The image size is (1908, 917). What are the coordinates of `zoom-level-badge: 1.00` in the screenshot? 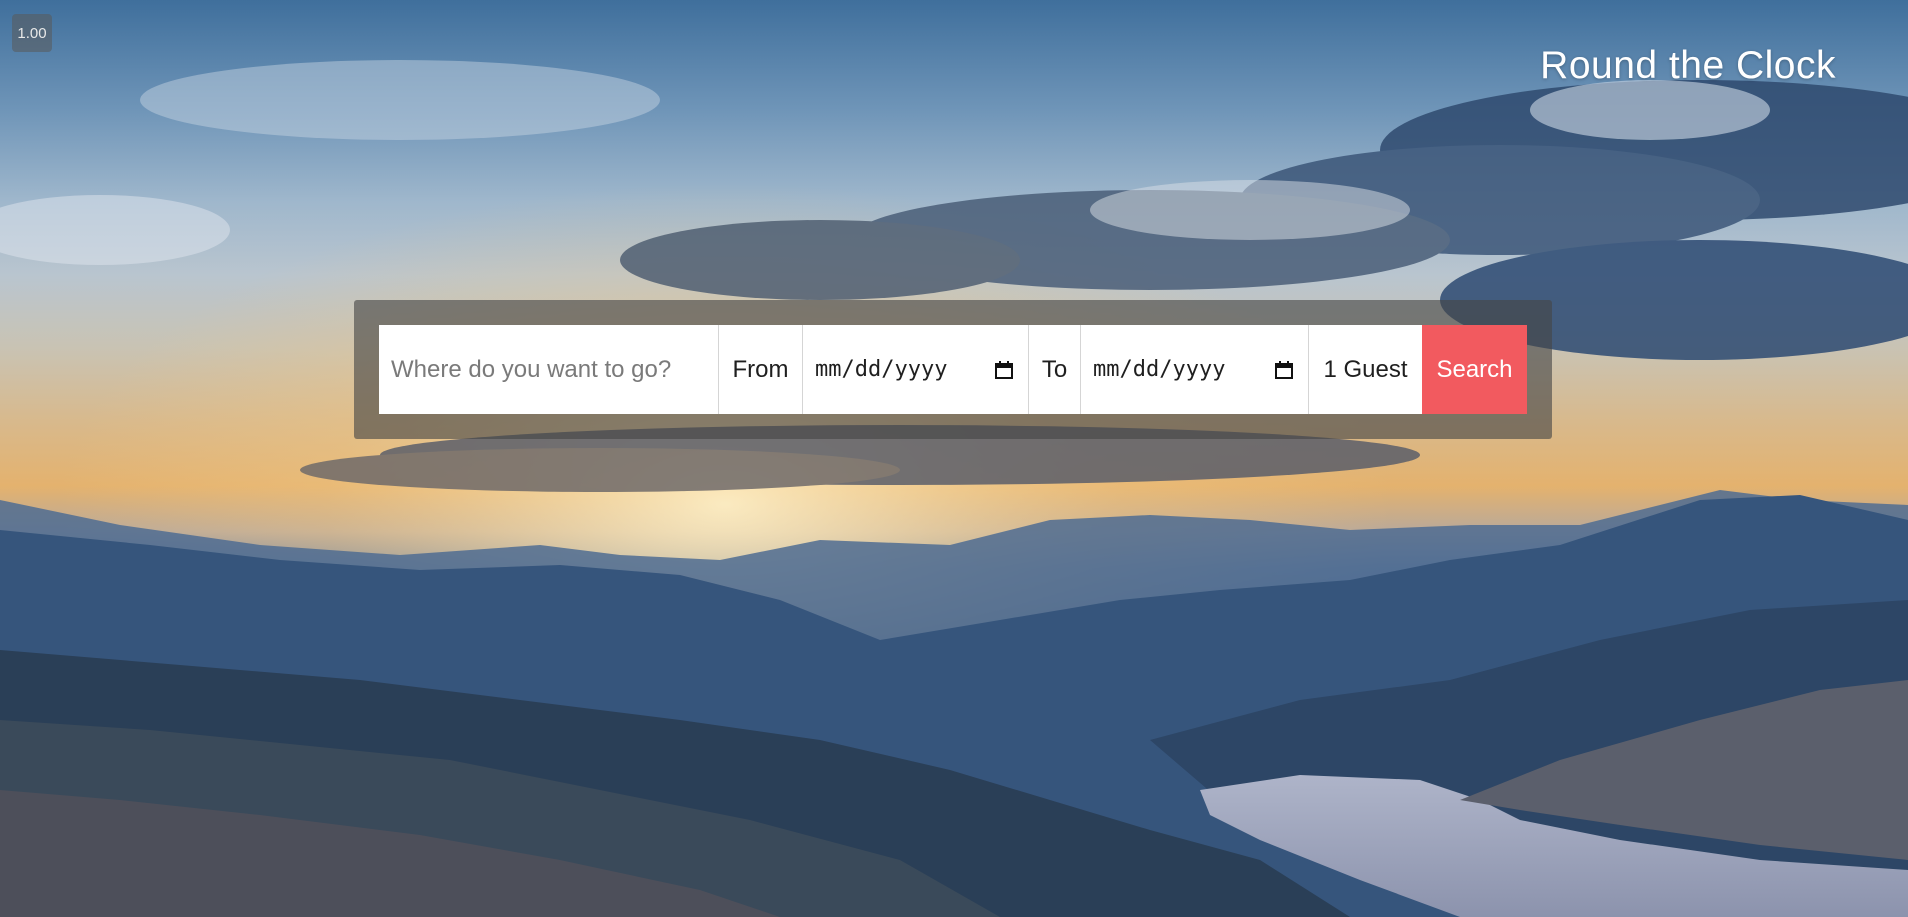 It's located at (32, 33).